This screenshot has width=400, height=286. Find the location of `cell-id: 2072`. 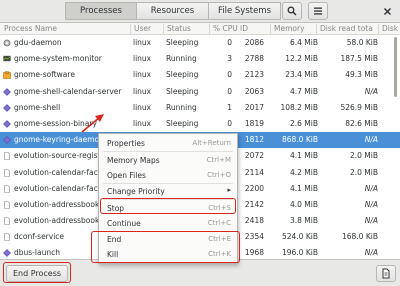

cell-id: 2072 is located at coordinates (254, 156).